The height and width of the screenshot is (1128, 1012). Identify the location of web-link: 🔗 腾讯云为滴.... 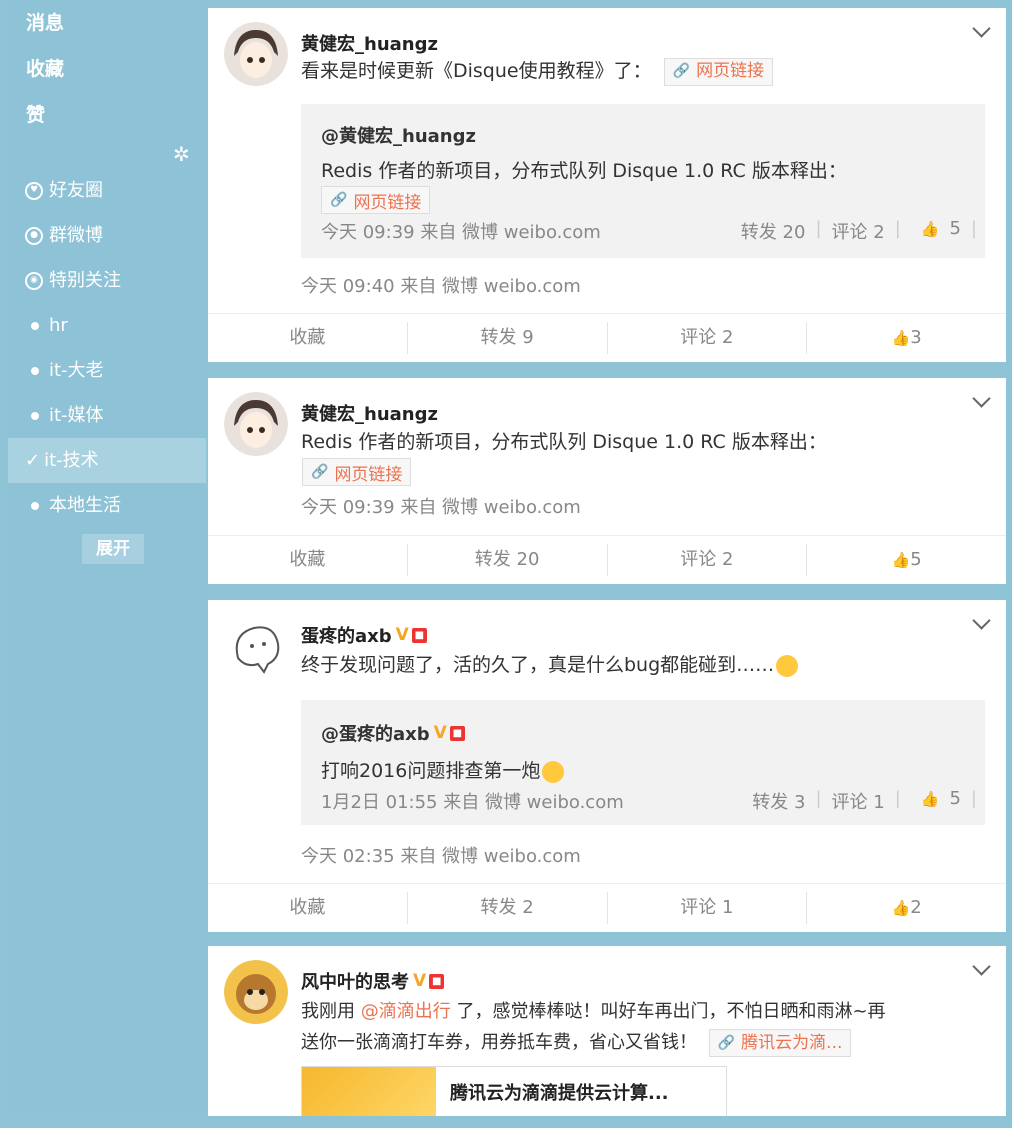
(780, 1043).